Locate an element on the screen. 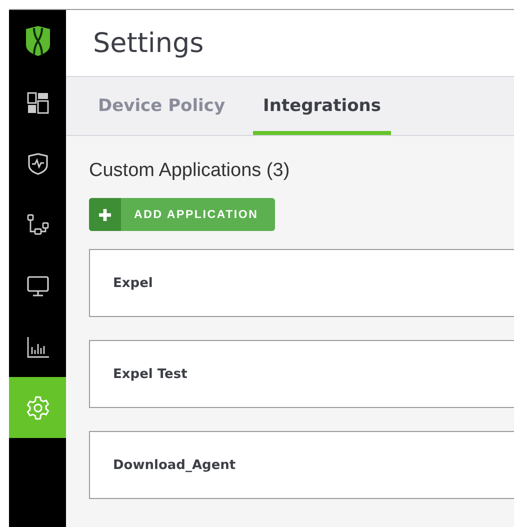  application-name: Expel Test is located at coordinates (150, 374).